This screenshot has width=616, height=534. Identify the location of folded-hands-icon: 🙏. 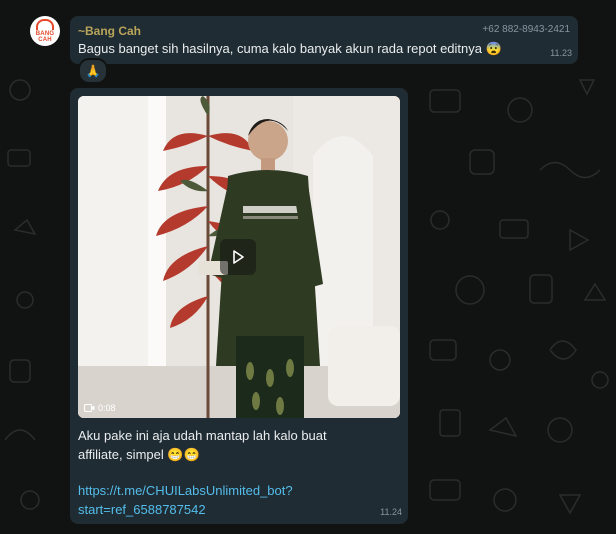
(93, 71).